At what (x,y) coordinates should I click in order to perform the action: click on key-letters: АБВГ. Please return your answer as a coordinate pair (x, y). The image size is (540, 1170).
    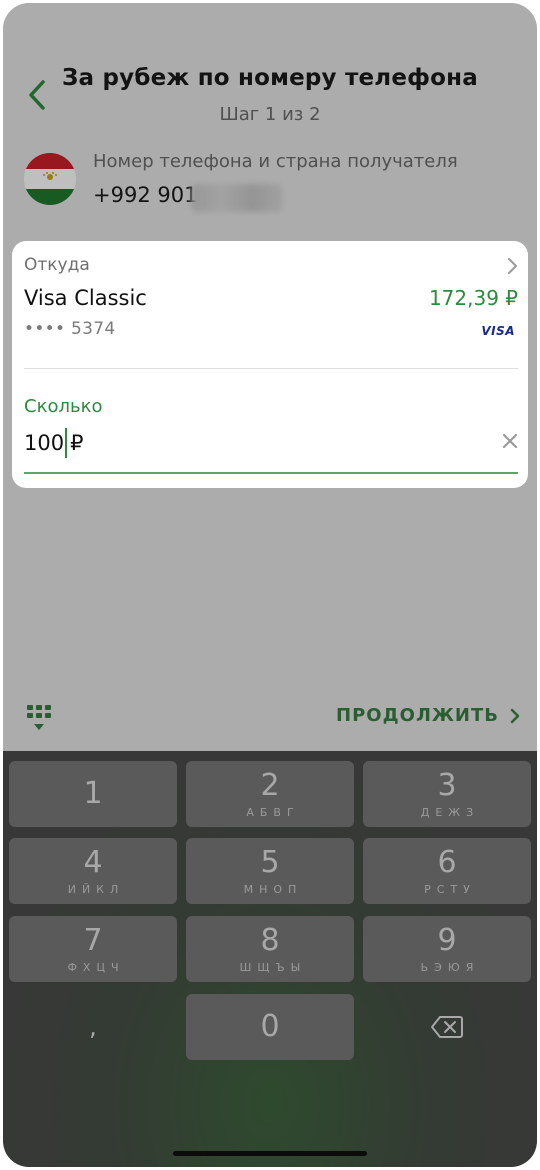
    Looking at the image, I should click on (273, 812).